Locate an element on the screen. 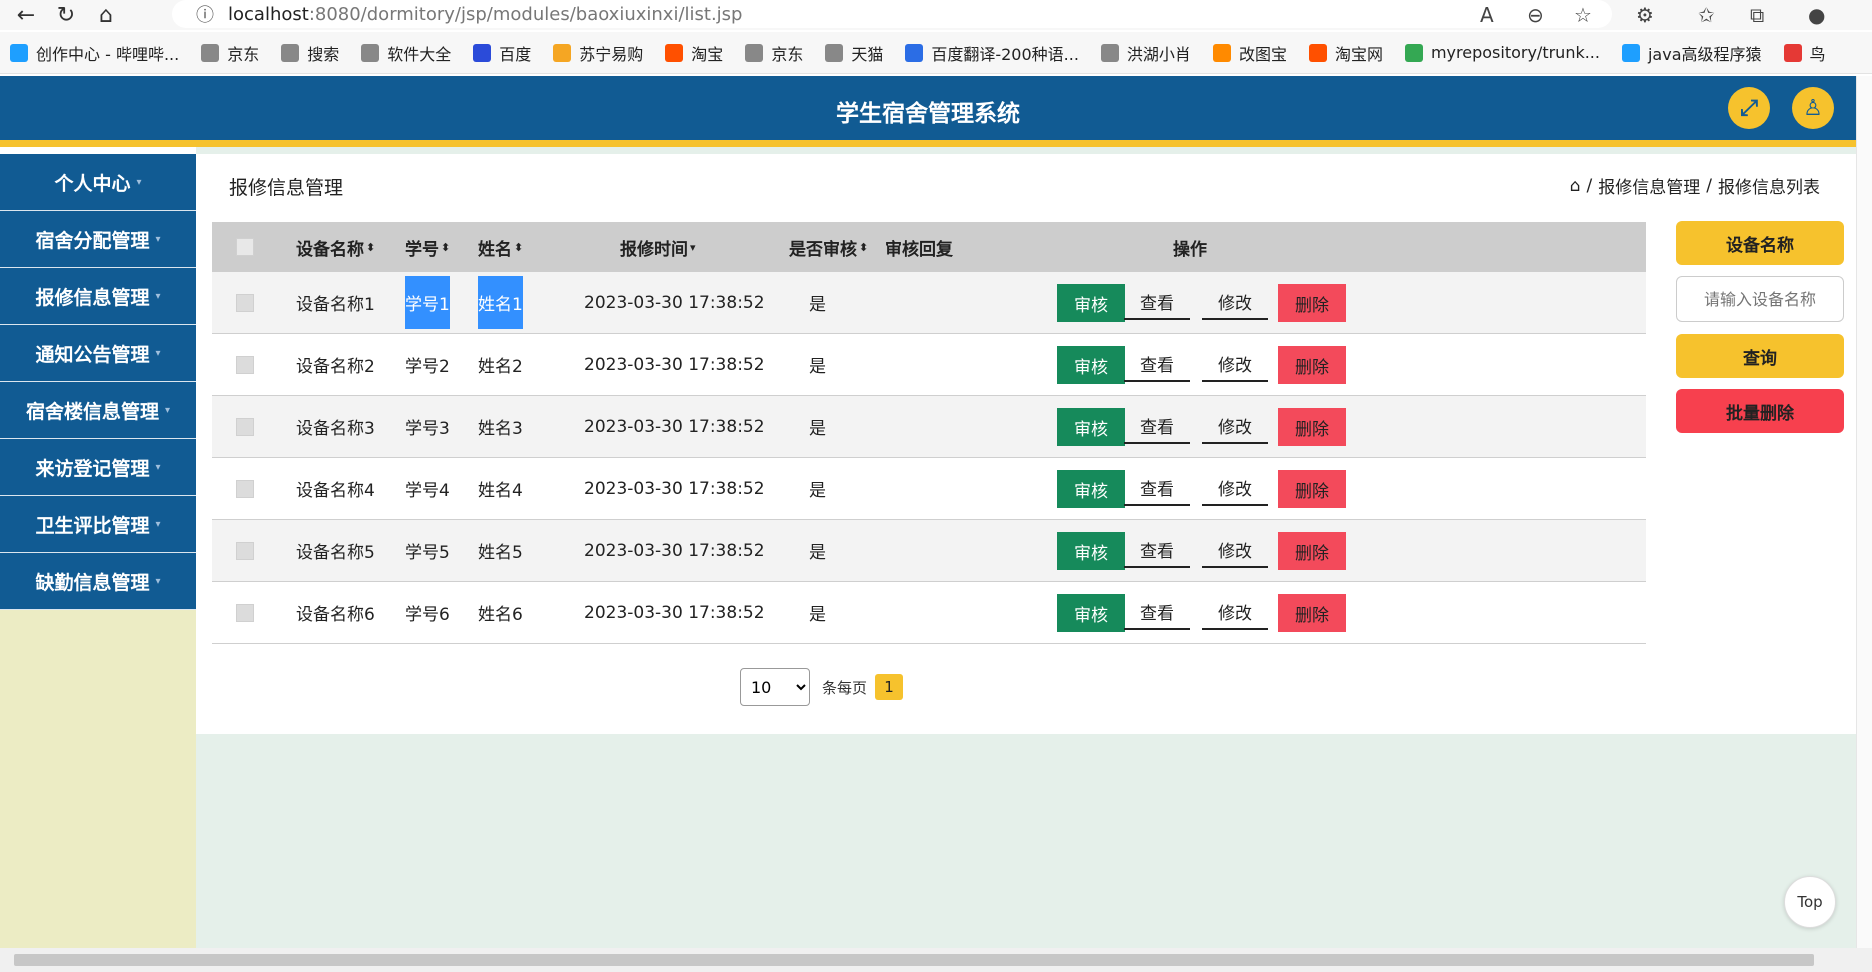 The width and height of the screenshot is (1872, 972). cell-device: 设备名称1 is located at coordinates (335, 305).